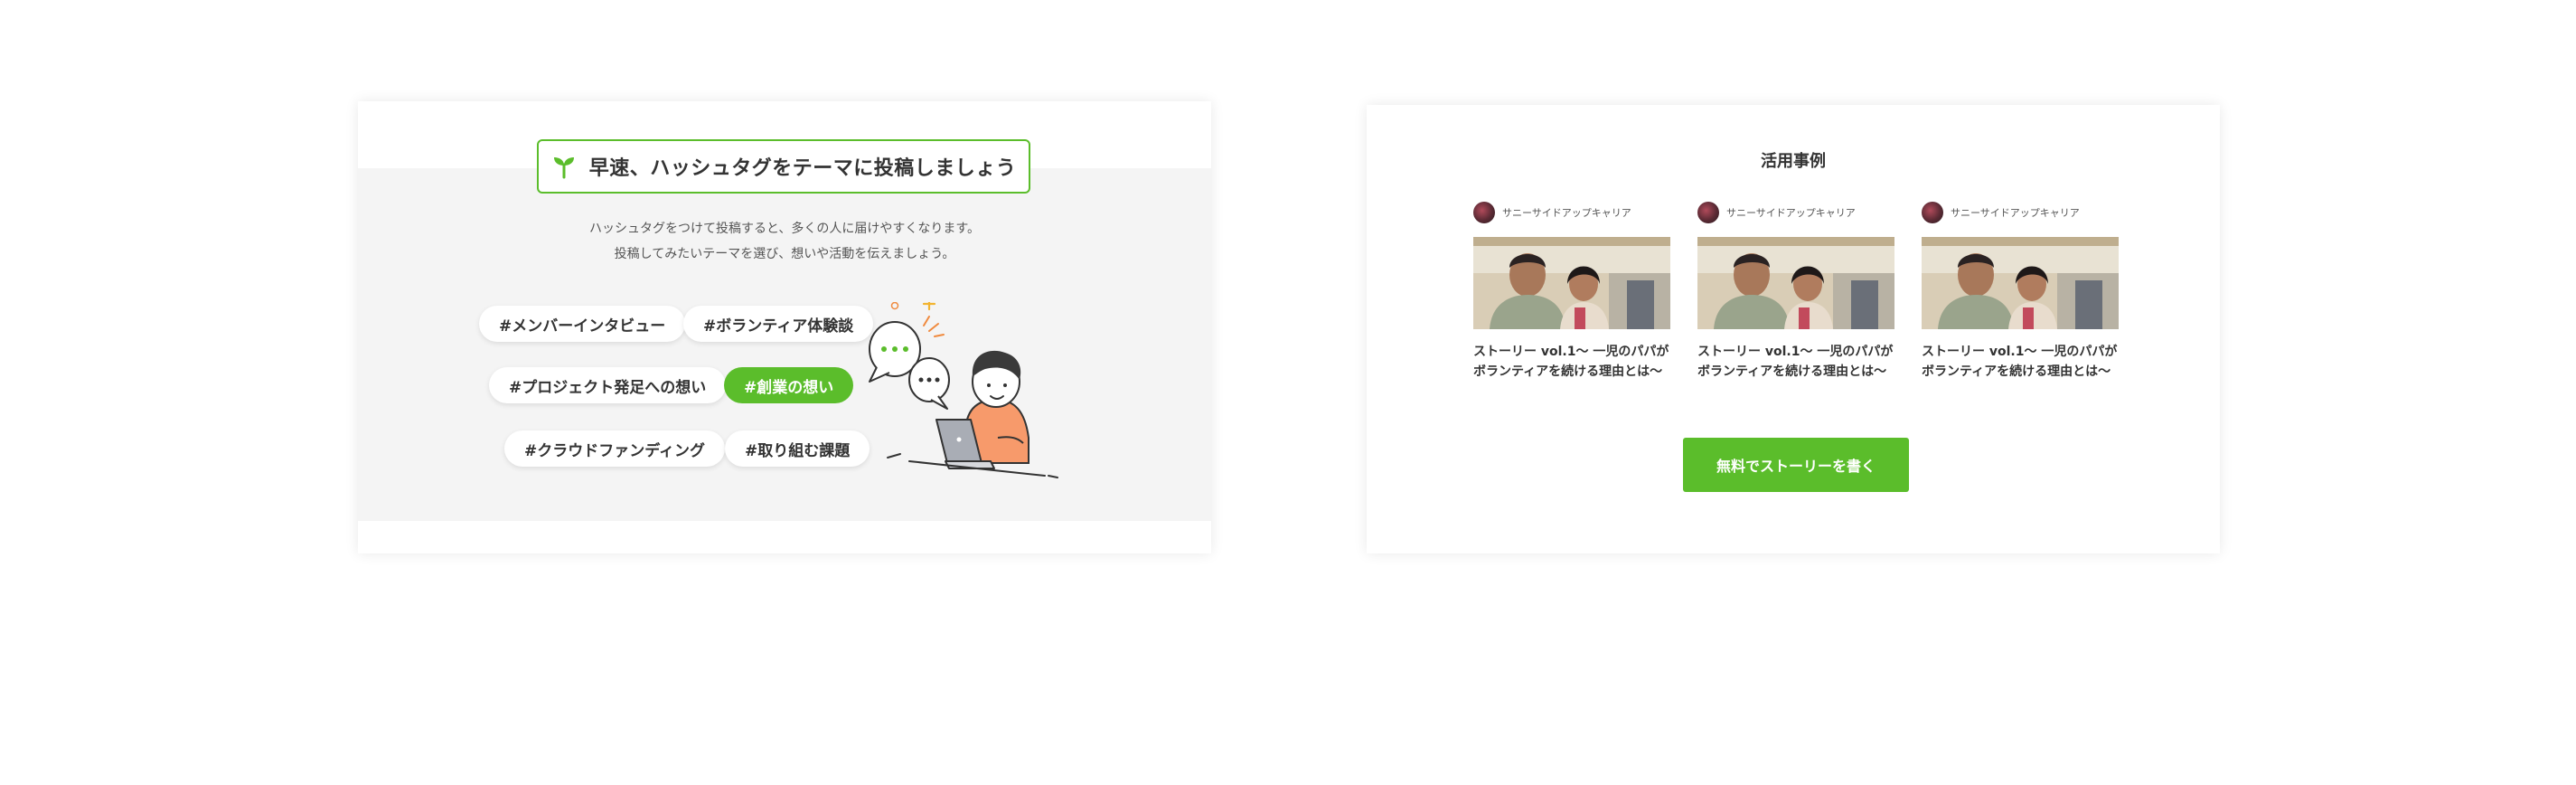  I want to click on sprout-icon, so click(563, 168).